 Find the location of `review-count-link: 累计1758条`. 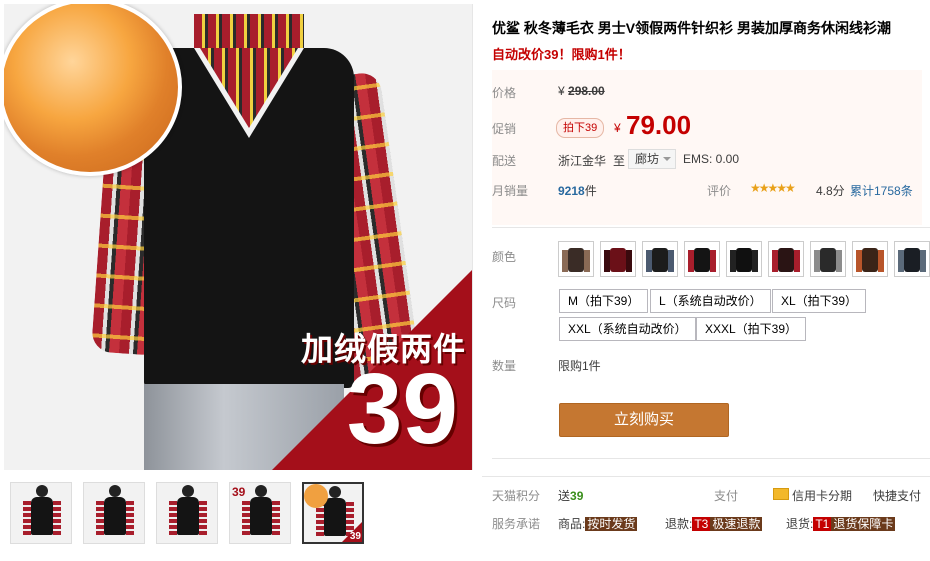

review-count-link: 累计1758条 is located at coordinates (881, 190).